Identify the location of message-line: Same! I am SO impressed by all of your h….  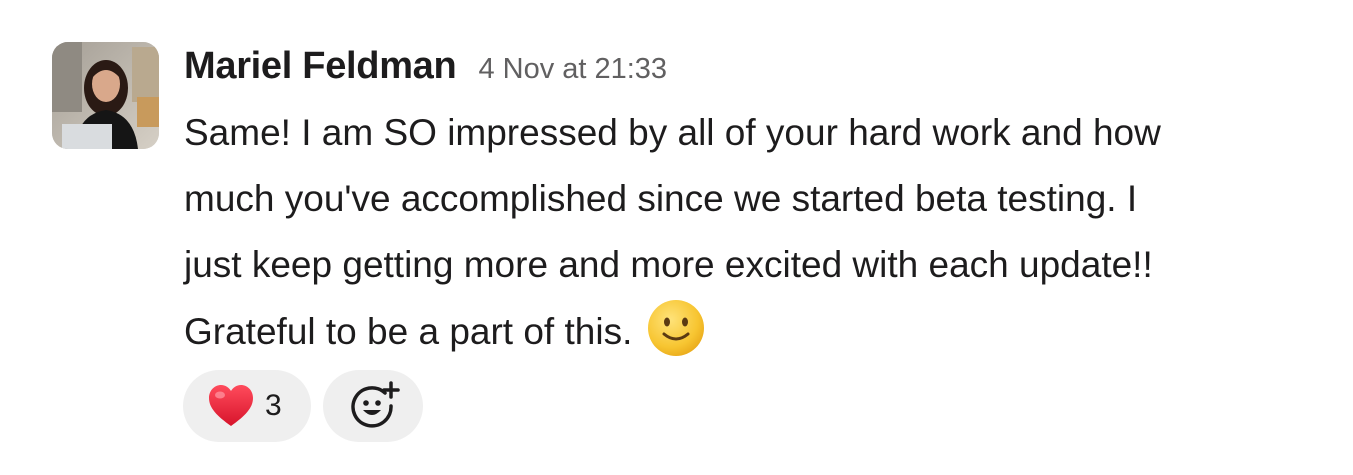
(672, 132).